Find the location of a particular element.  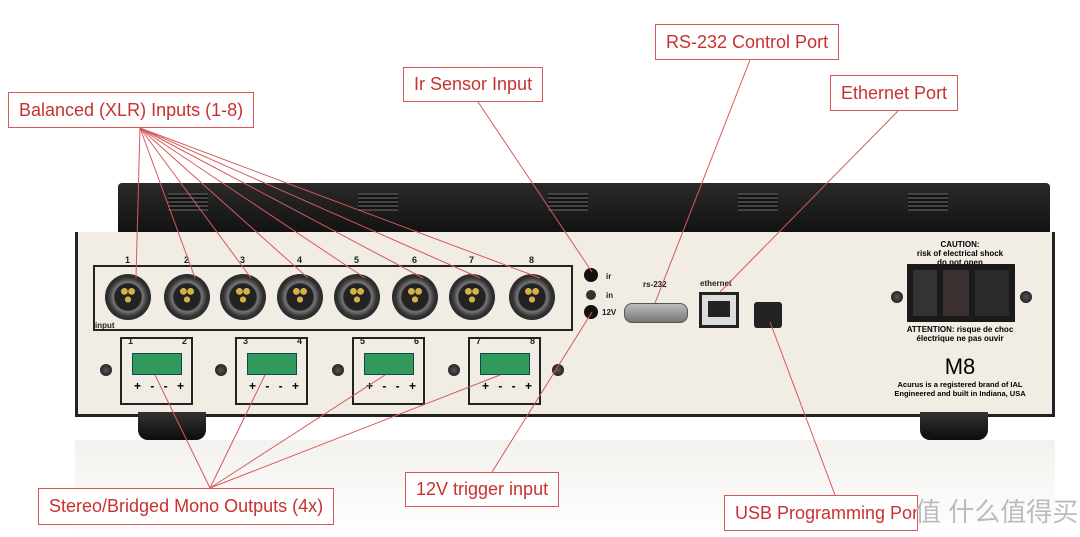

label-trigger: 12V trigger input is located at coordinates (482, 489).